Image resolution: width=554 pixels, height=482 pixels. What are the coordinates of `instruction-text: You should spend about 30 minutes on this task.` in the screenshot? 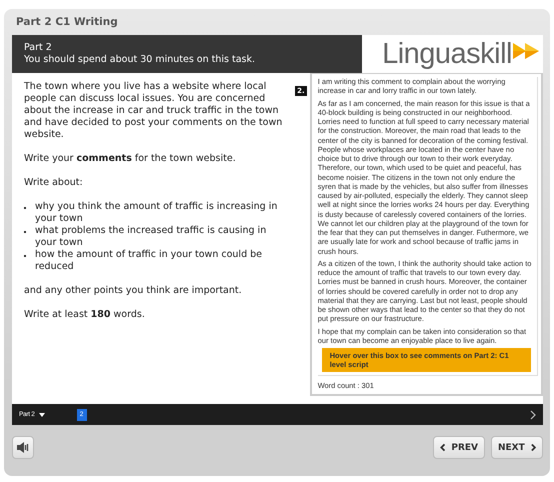 It's located at (140, 60).